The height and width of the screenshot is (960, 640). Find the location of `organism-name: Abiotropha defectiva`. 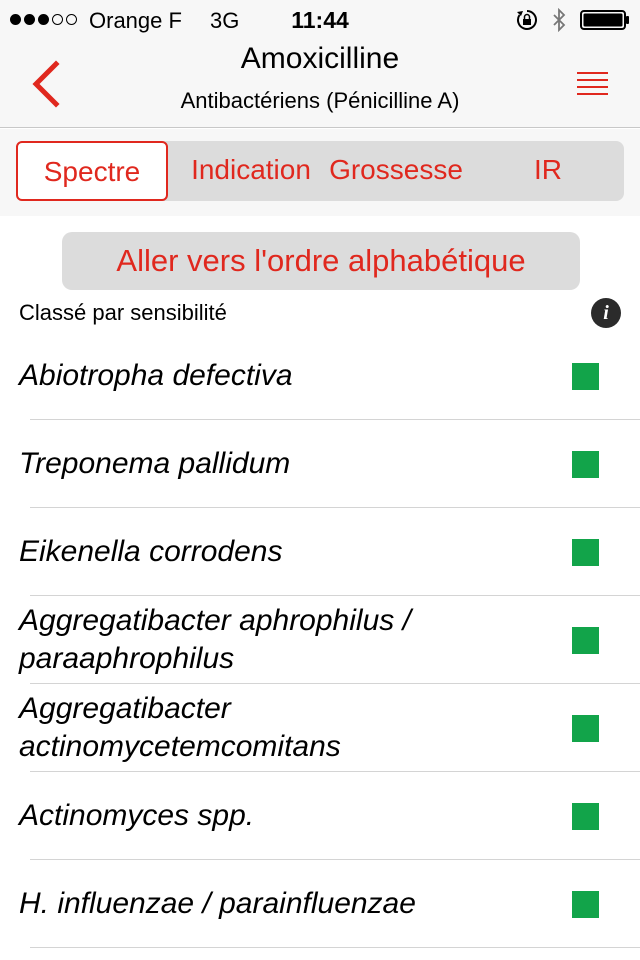

organism-name: Abiotropha defectiva is located at coordinates (156, 375).